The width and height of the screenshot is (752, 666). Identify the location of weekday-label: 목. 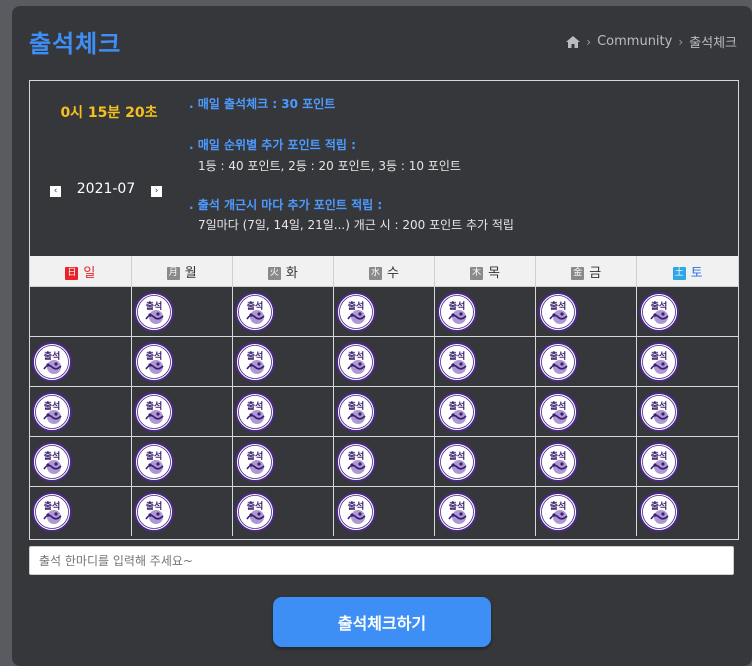
(494, 273).